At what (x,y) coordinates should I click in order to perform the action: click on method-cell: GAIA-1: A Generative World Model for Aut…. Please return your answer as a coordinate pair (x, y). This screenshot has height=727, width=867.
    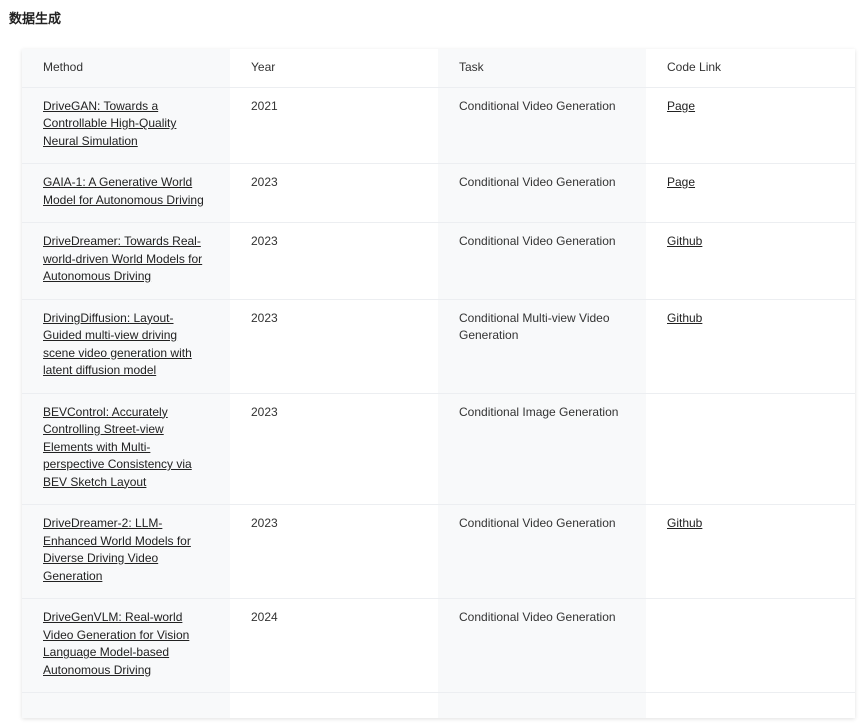
    Looking at the image, I should click on (126, 193).